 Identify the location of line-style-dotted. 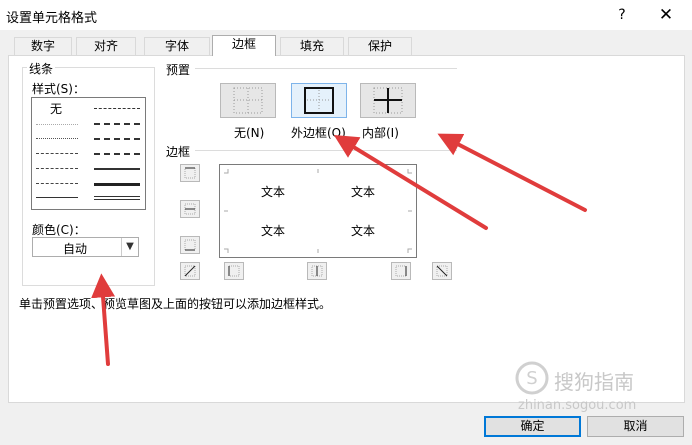
(57, 138).